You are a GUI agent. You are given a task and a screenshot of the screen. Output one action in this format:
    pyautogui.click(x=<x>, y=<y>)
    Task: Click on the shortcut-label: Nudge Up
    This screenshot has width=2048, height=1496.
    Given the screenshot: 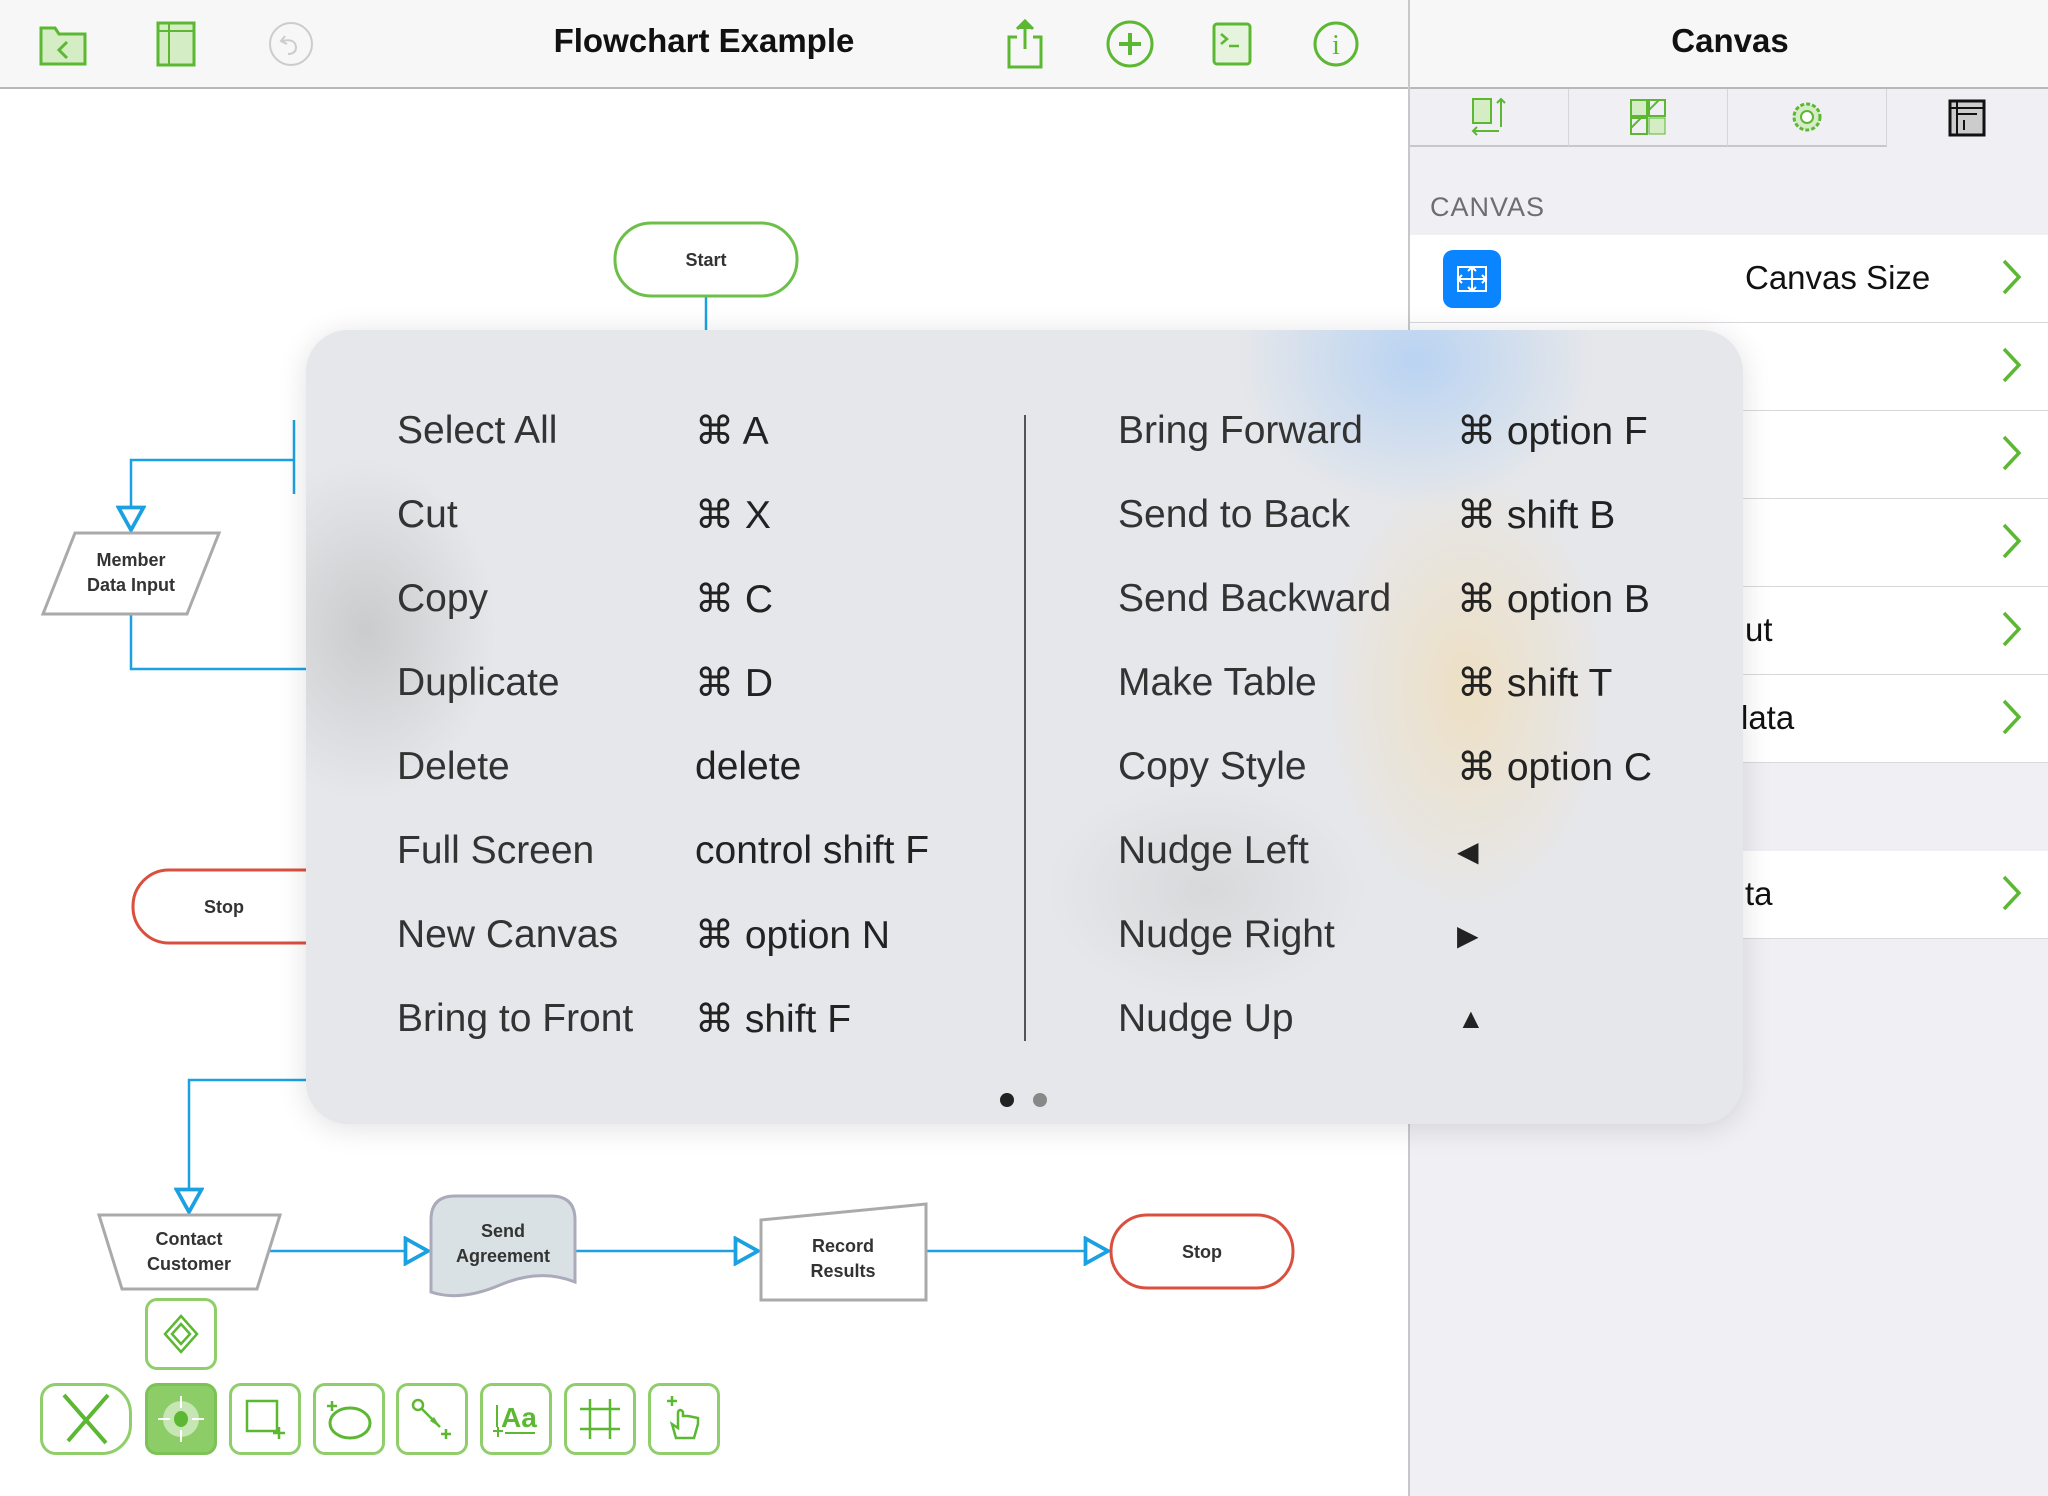 What is the action you would take?
    pyautogui.click(x=1206, y=1018)
    